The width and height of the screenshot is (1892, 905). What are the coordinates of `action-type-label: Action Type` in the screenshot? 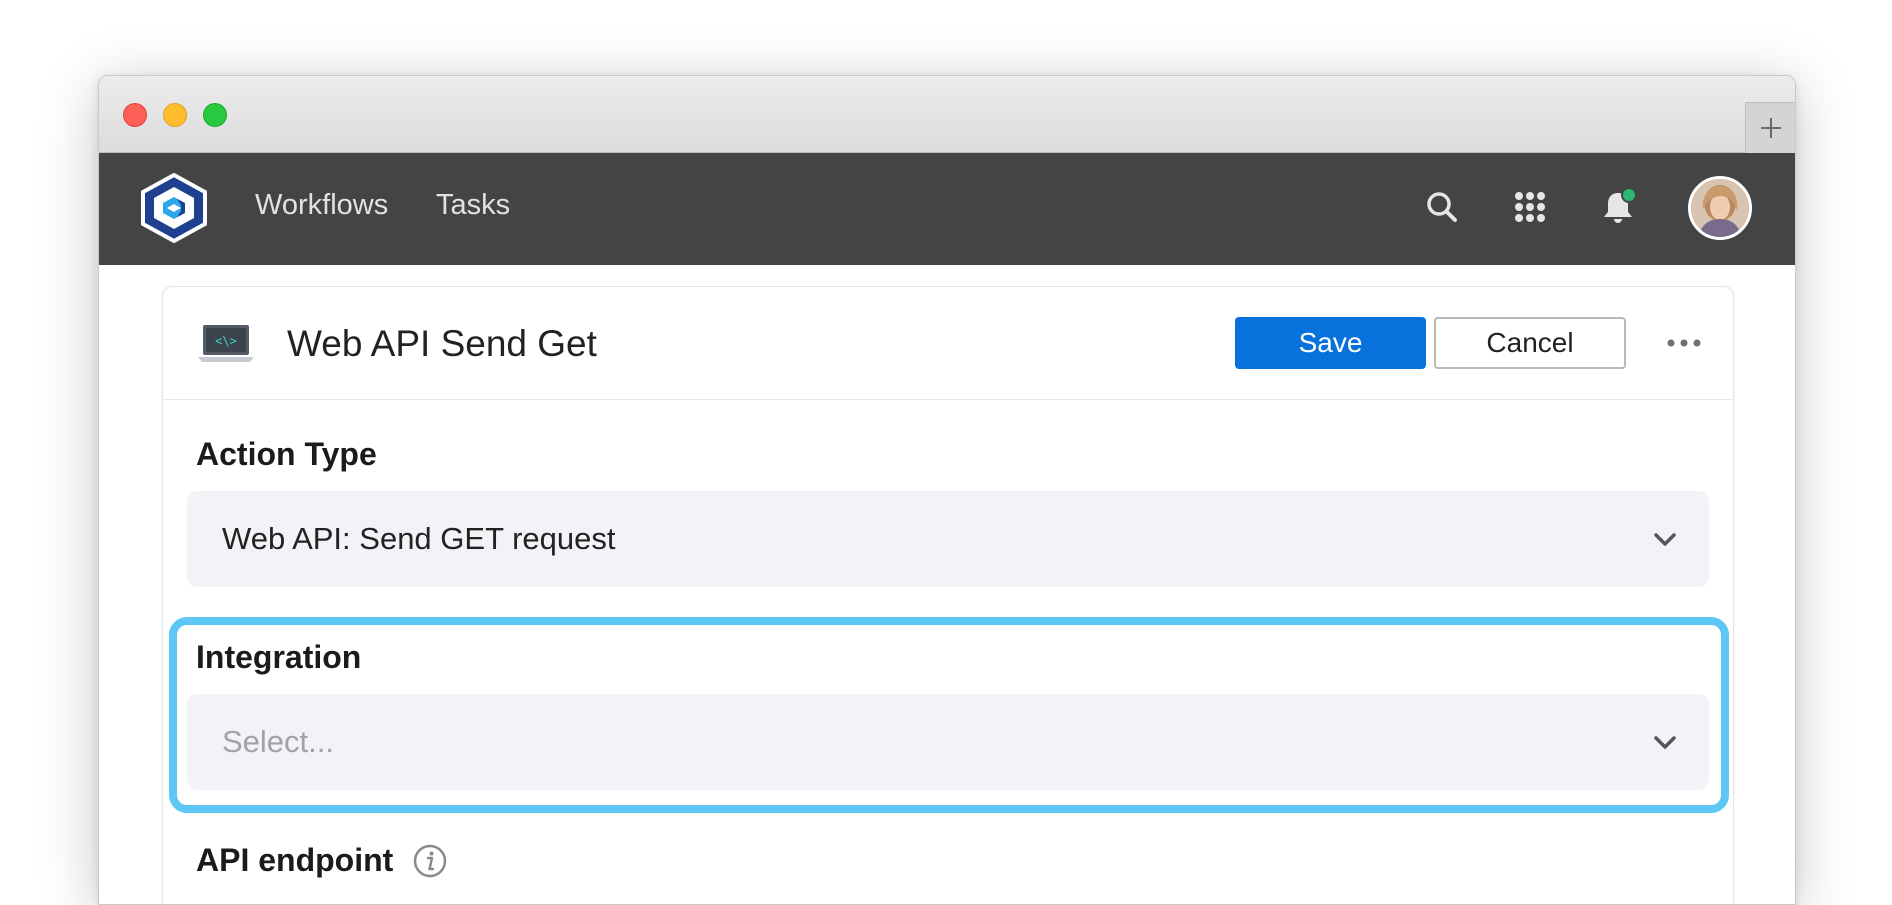 It's located at (286, 454).